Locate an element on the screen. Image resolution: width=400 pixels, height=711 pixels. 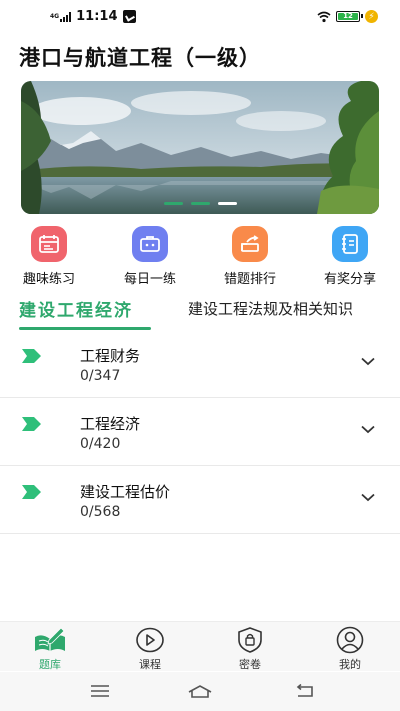
nav-question-bank: 题库 is located at coordinates (50, 649).